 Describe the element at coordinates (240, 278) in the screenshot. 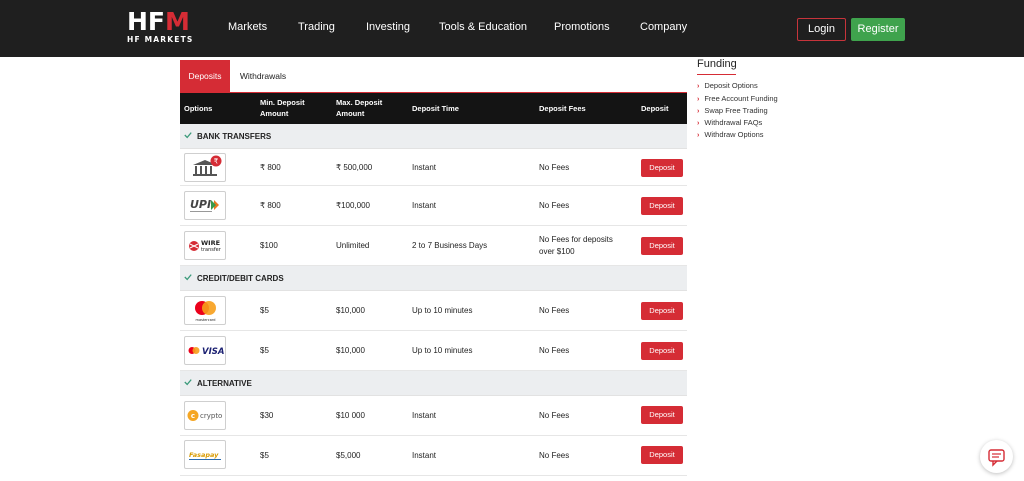

I see `category-label: CREDIT/DEBIT CARDS` at that location.